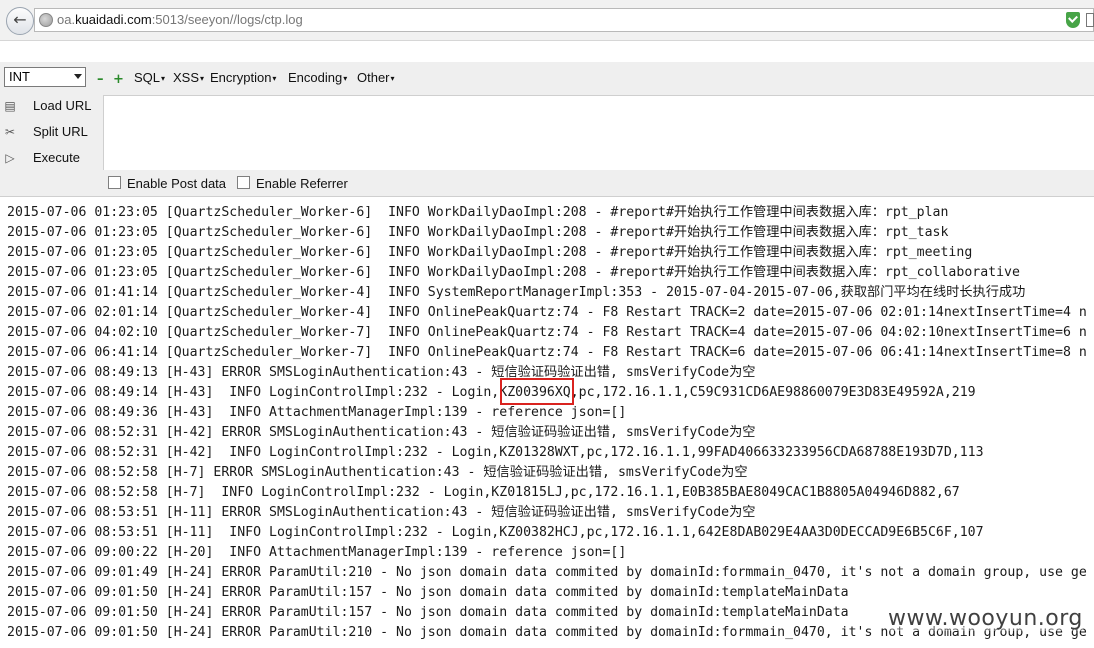 The image size is (1094, 648). What do you see at coordinates (78, 76) in the screenshot?
I see `chevron-down-icon` at bounding box center [78, 76].